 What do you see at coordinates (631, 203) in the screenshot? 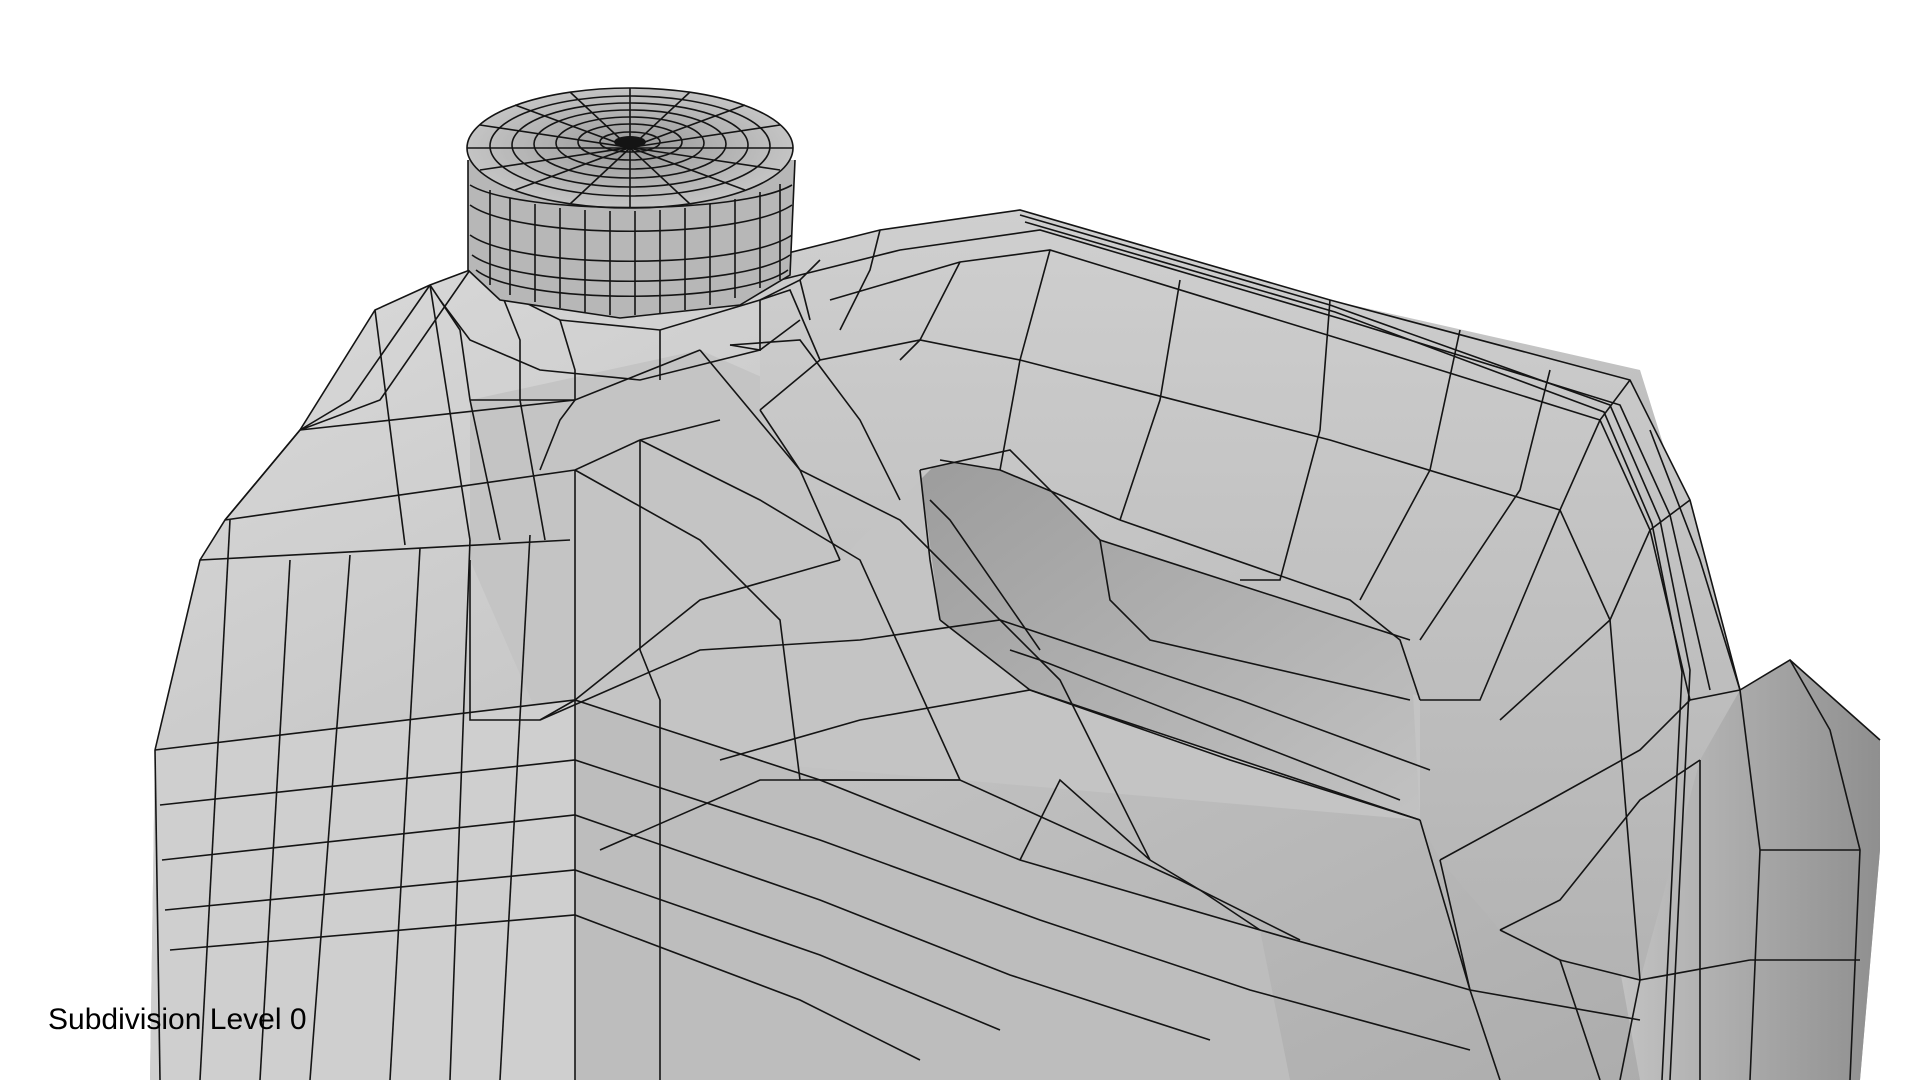
I see `cap` at bounding box center [631, 203].